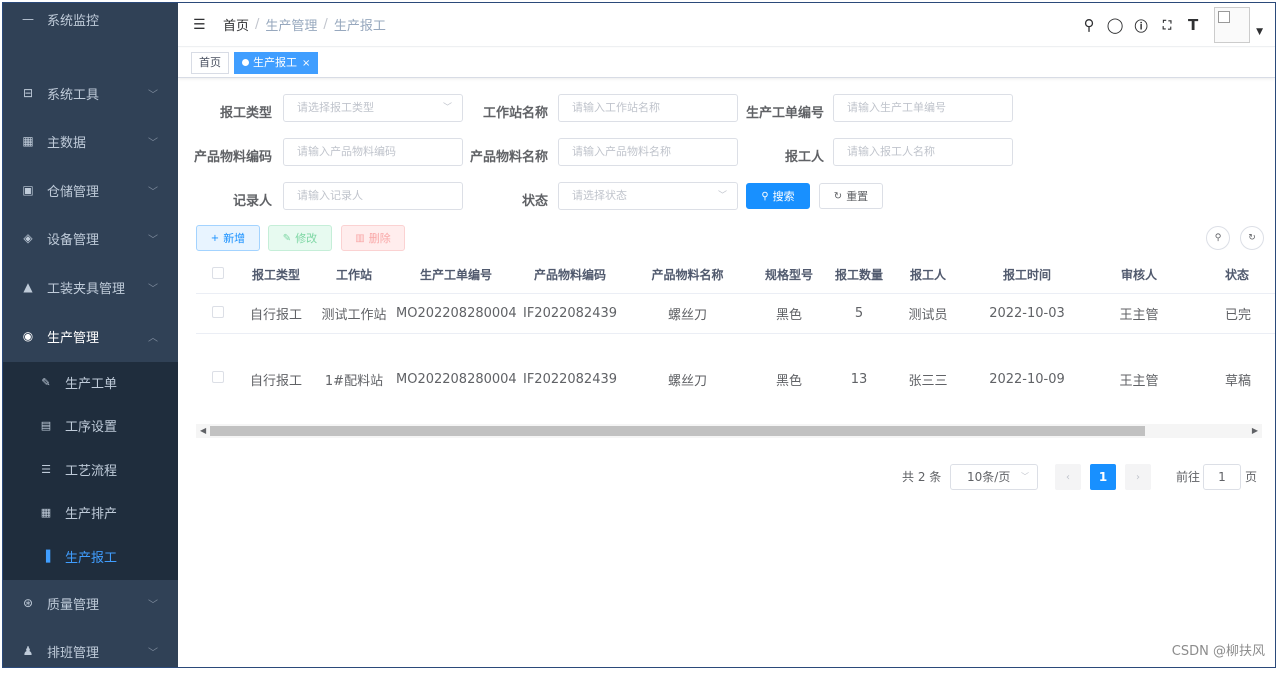  Describe the element at coordinates (210, 62) in the screenshot. I see `tag-home: 首页` at that location.